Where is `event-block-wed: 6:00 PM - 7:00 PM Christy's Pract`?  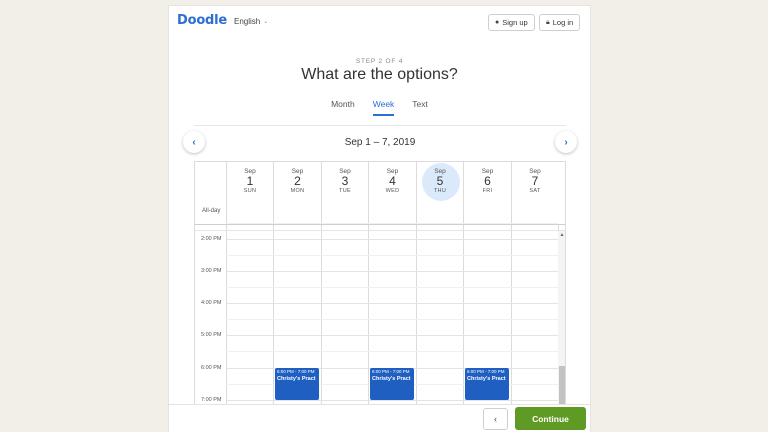
event-block-wed: 6:00 PM - 7:00 PM Christy's Pract is located at coordinates (392, 384).